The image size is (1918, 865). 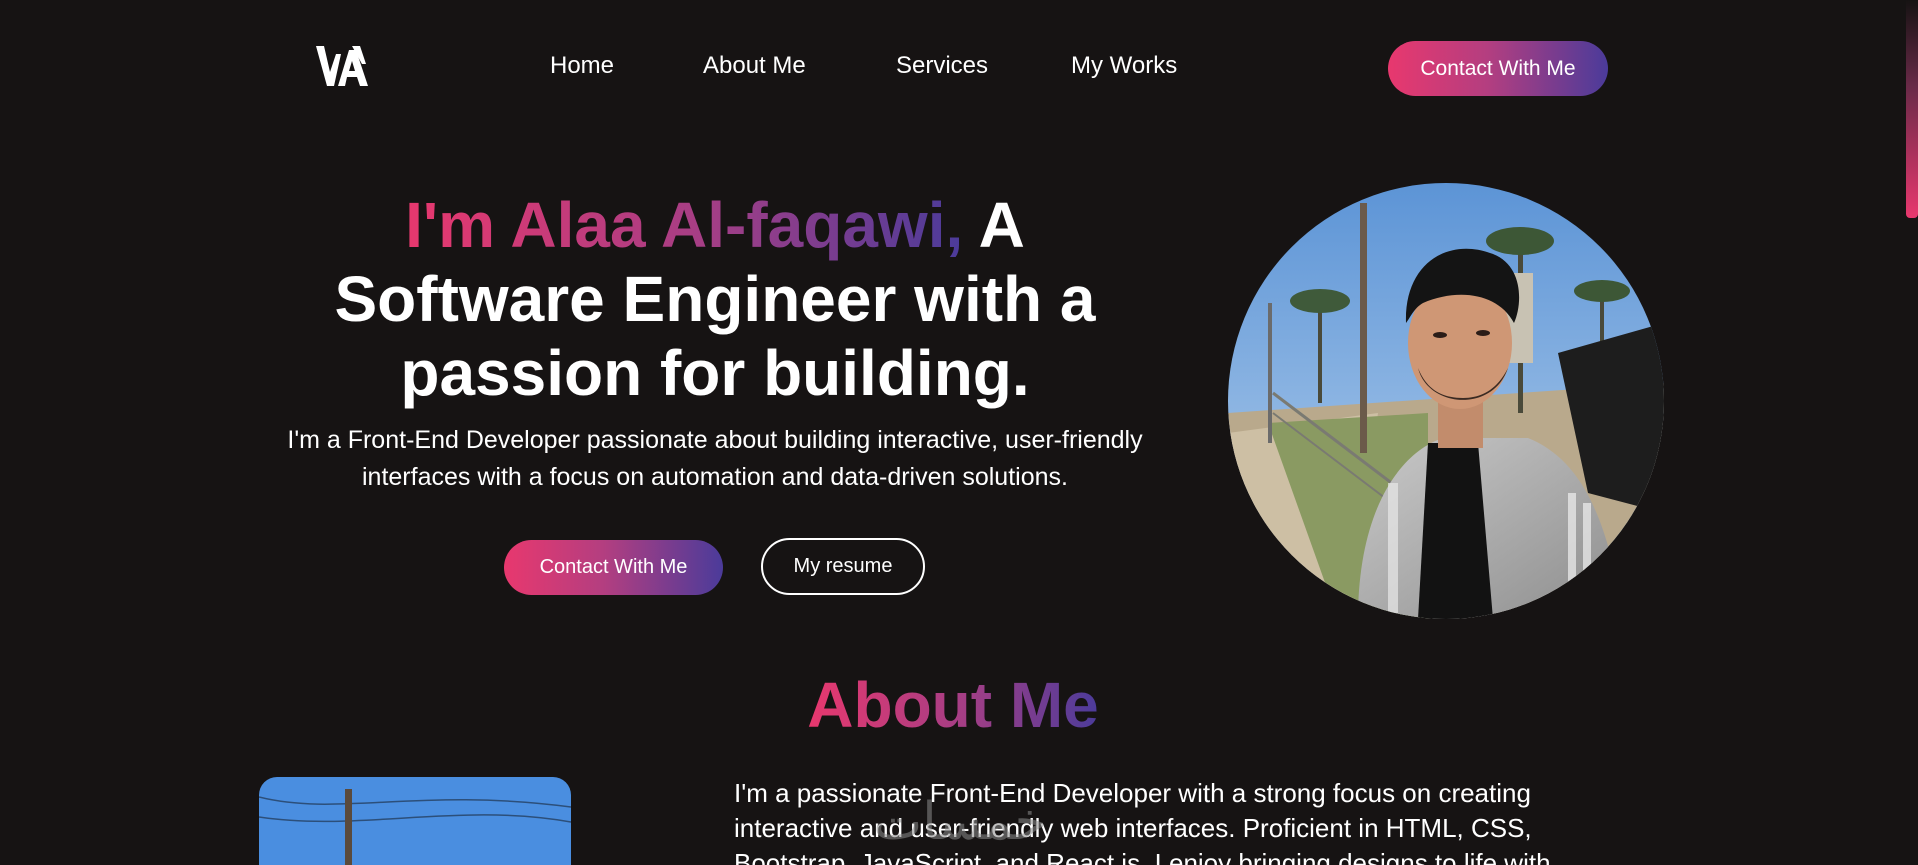 I want to click on about-photo-image, so click(x=415, y=821).